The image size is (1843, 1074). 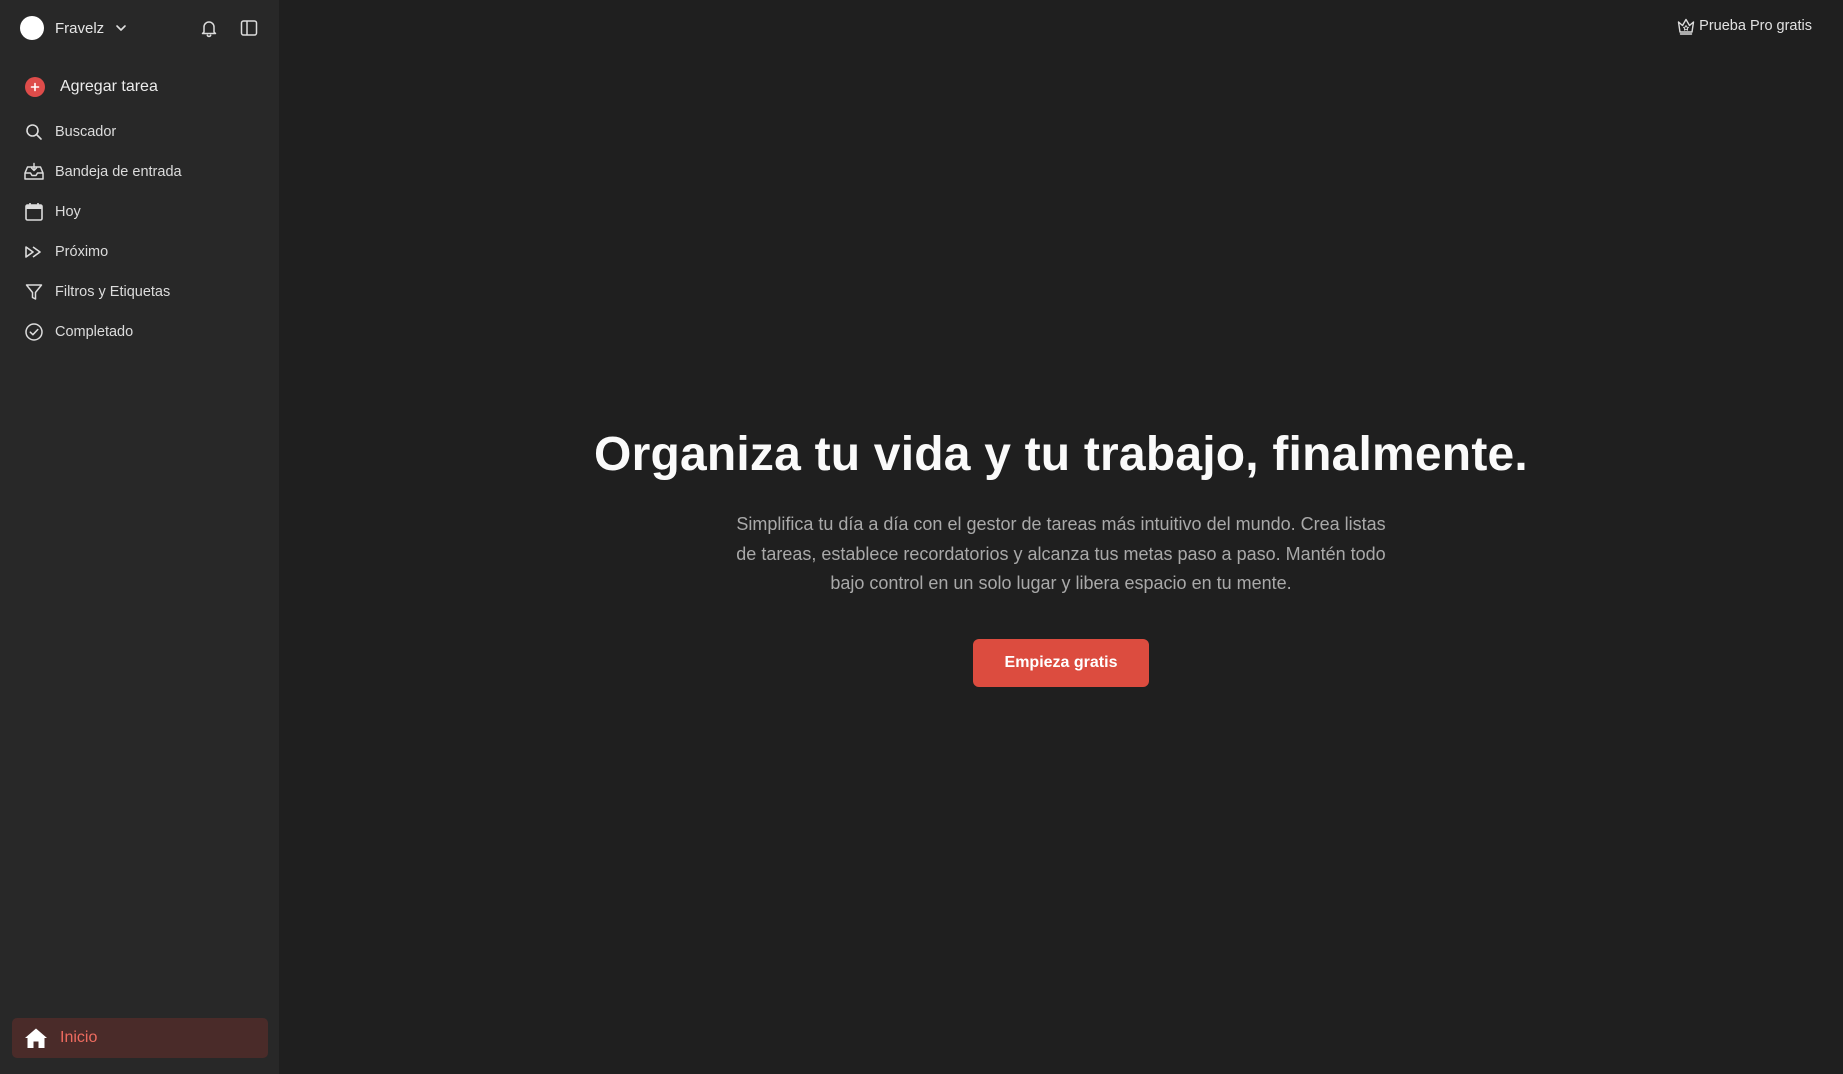 I want to click on sidebar-item-search: Buscador, so click(x=139, y=132).